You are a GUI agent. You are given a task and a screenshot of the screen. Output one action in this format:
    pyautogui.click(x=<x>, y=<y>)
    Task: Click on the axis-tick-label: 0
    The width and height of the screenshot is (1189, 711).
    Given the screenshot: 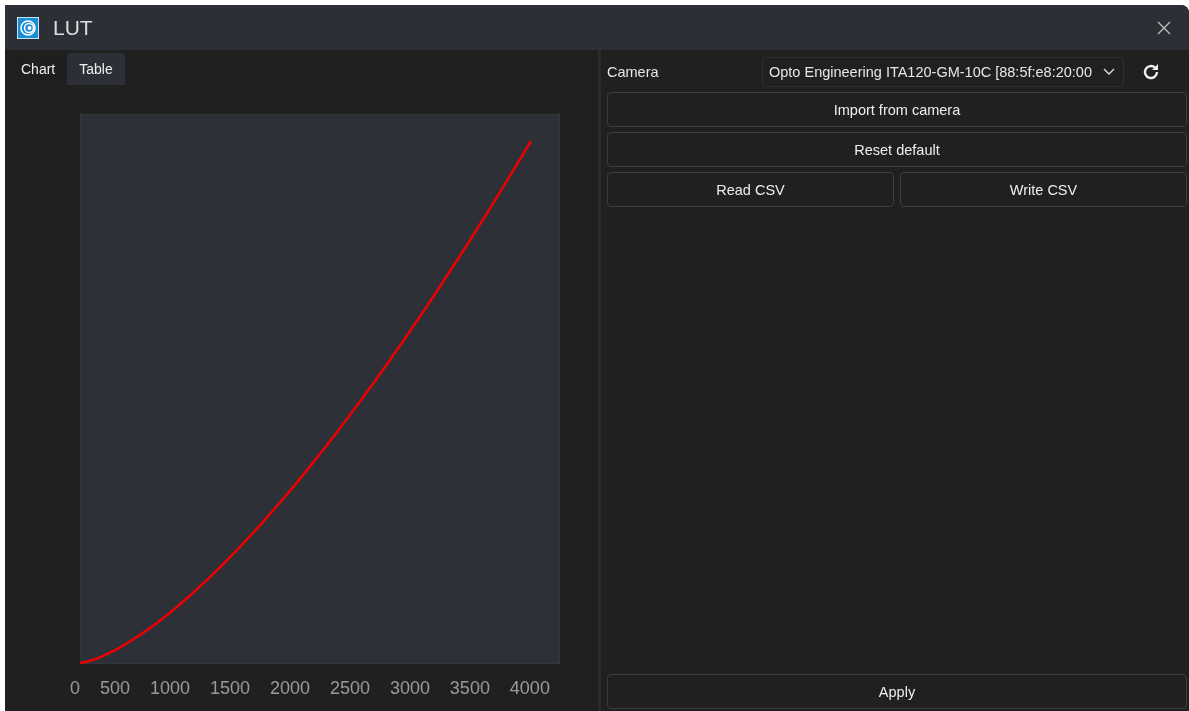 What is the action you would take?
    pyautogui.click(x=75, y=688)
    